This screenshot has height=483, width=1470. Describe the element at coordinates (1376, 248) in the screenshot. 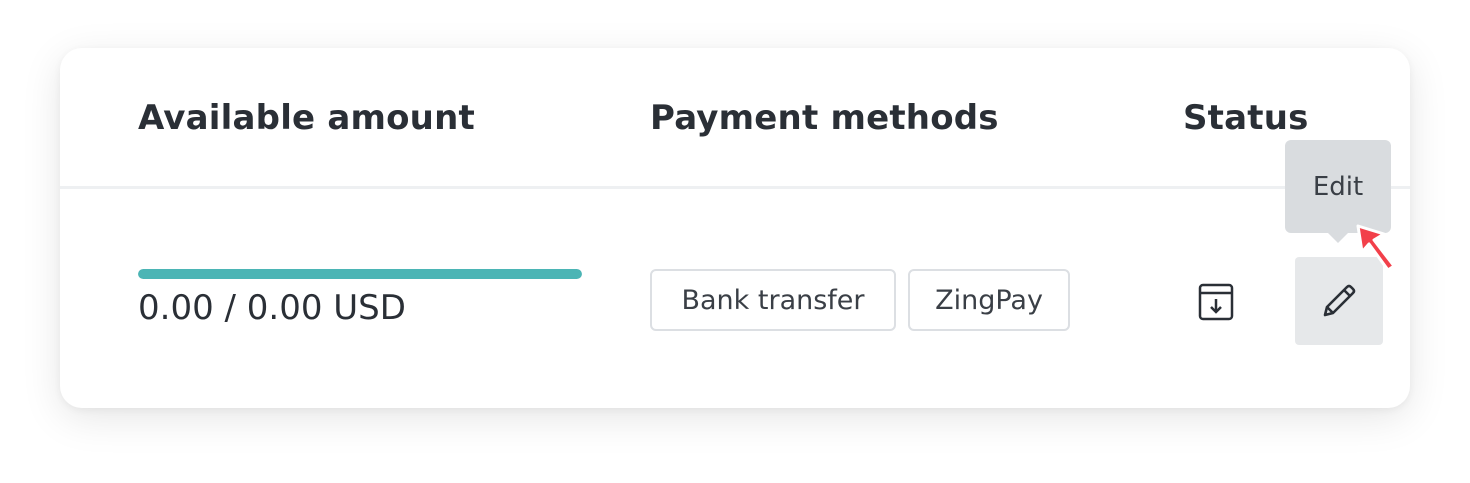

I see `cursor-arrow-icon` at that location.